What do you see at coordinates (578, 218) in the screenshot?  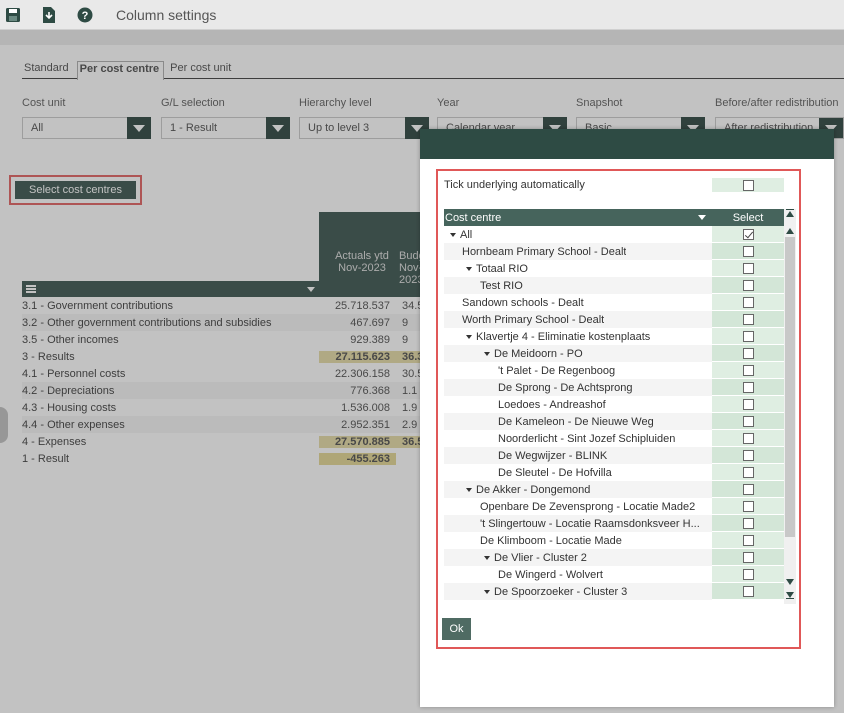 I see `tree-header-cost-centre: Cost centre` at bounding box center [578, 218].